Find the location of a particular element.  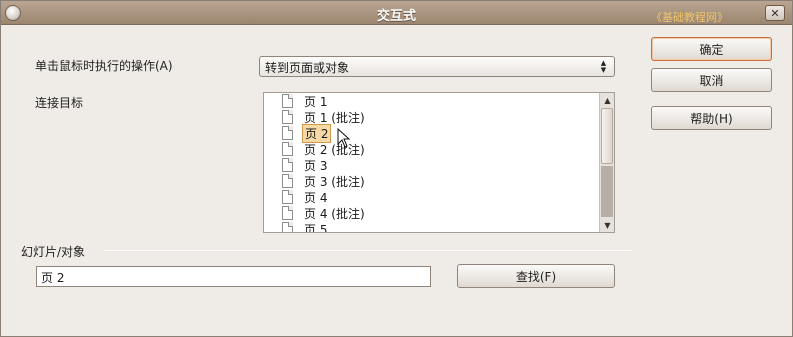

tree-item: 页 5 is located at coordinates (305, 227).